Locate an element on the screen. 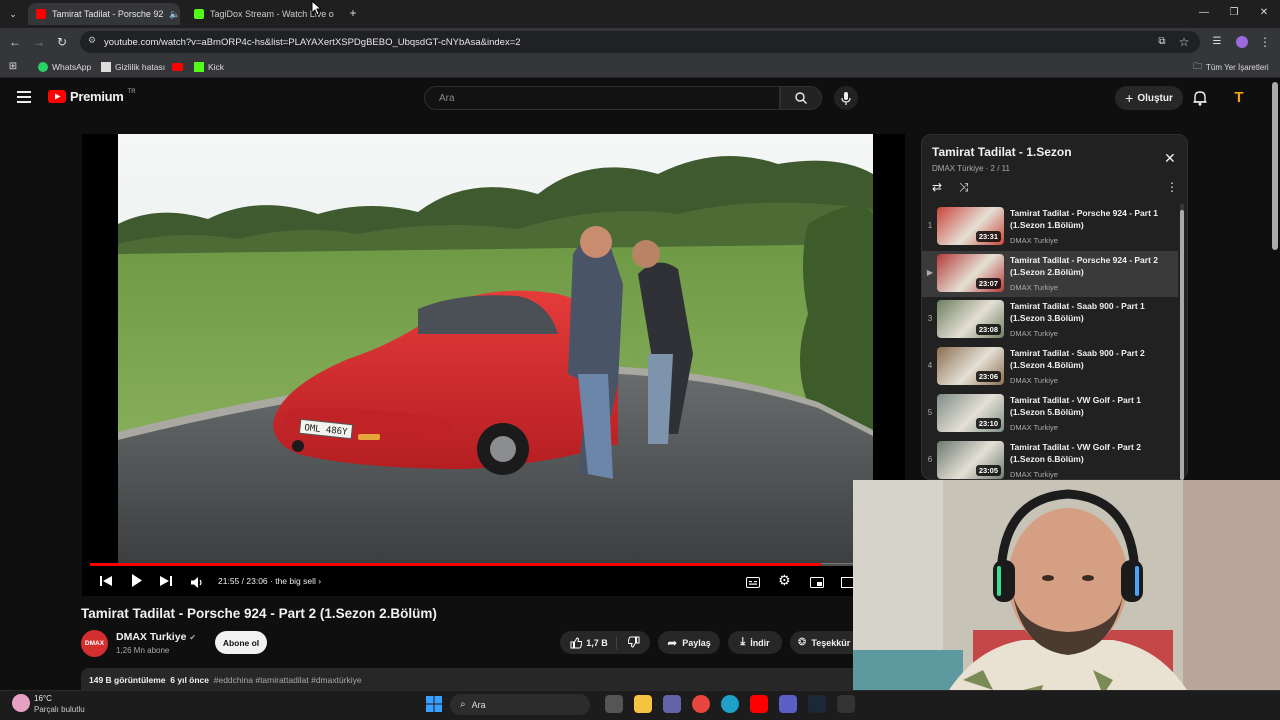  windows-logo-icon is located at coordinates (434, 704).